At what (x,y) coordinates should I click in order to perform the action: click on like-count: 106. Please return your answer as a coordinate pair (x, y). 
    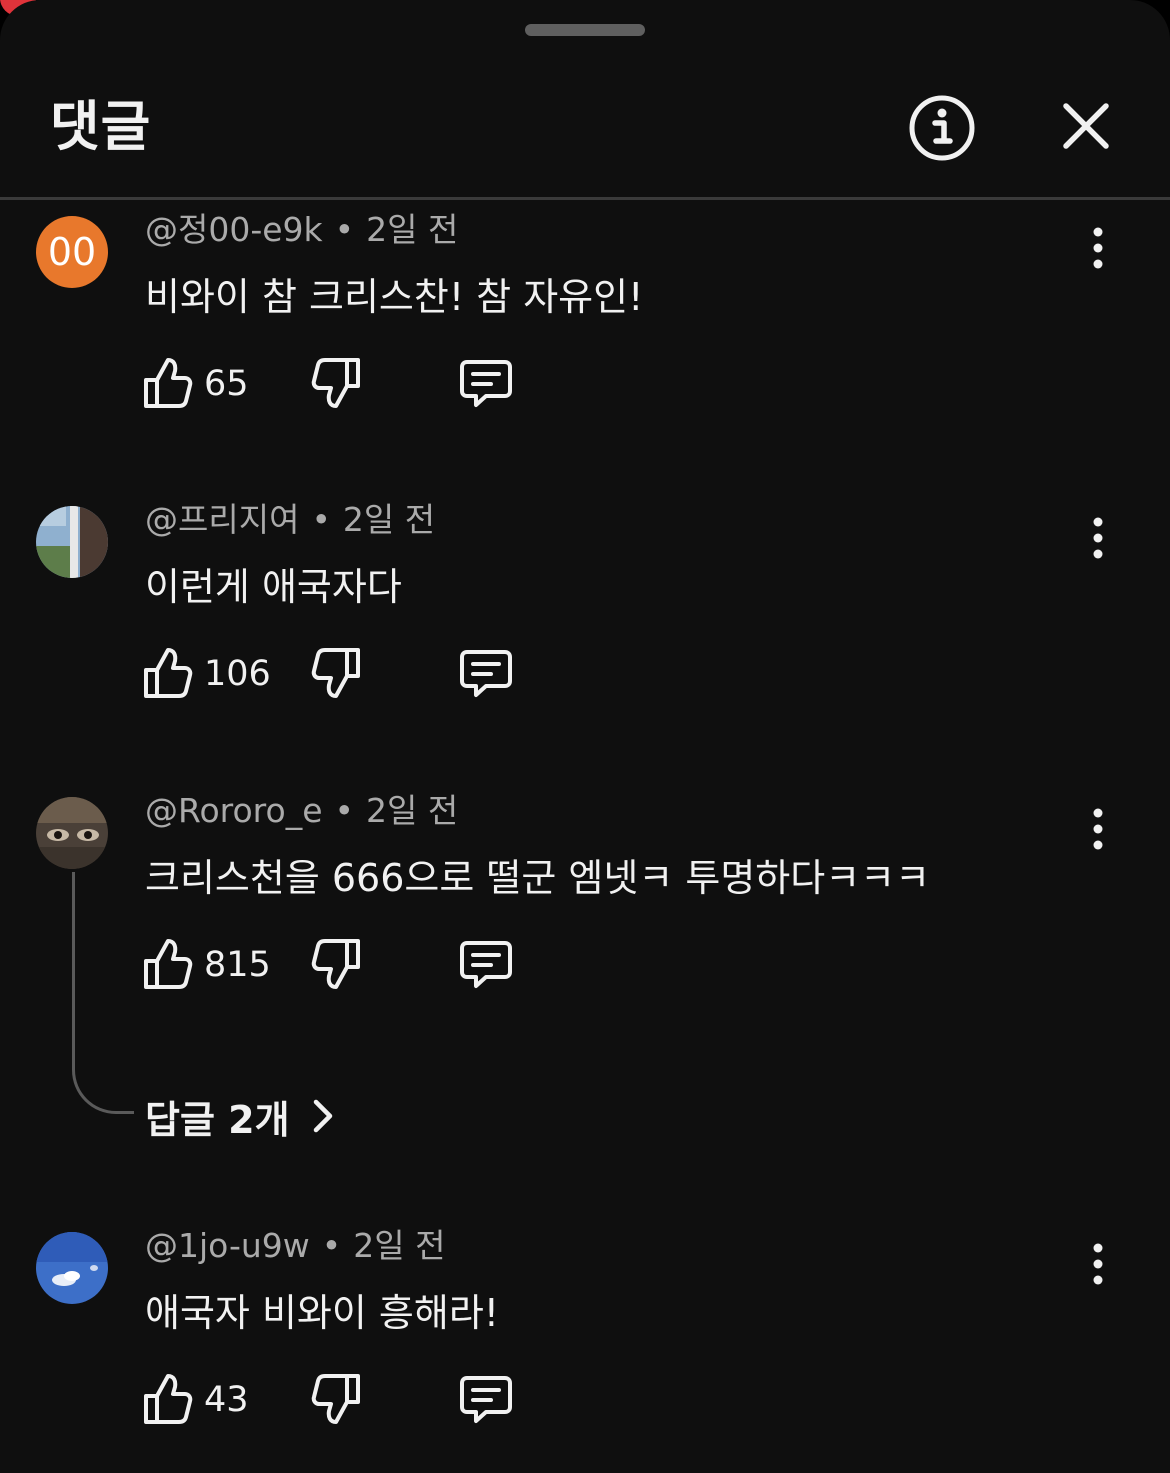
    Looking at the image, I should click on (237, 674).